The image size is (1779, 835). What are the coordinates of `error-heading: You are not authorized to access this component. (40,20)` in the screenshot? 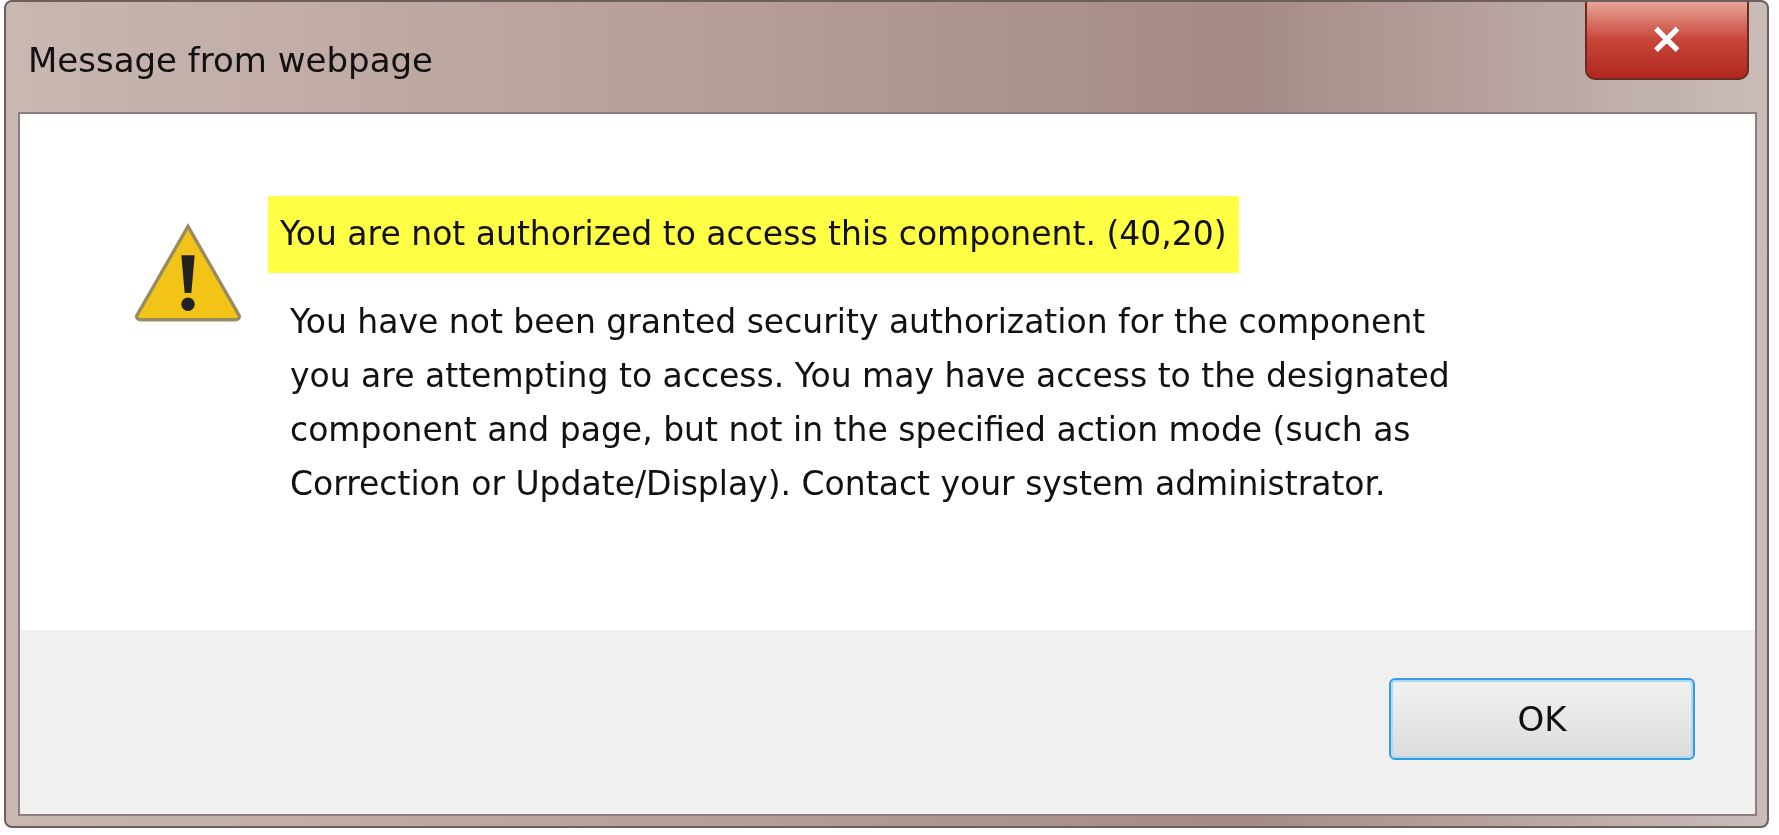 It's located at (753, 234).